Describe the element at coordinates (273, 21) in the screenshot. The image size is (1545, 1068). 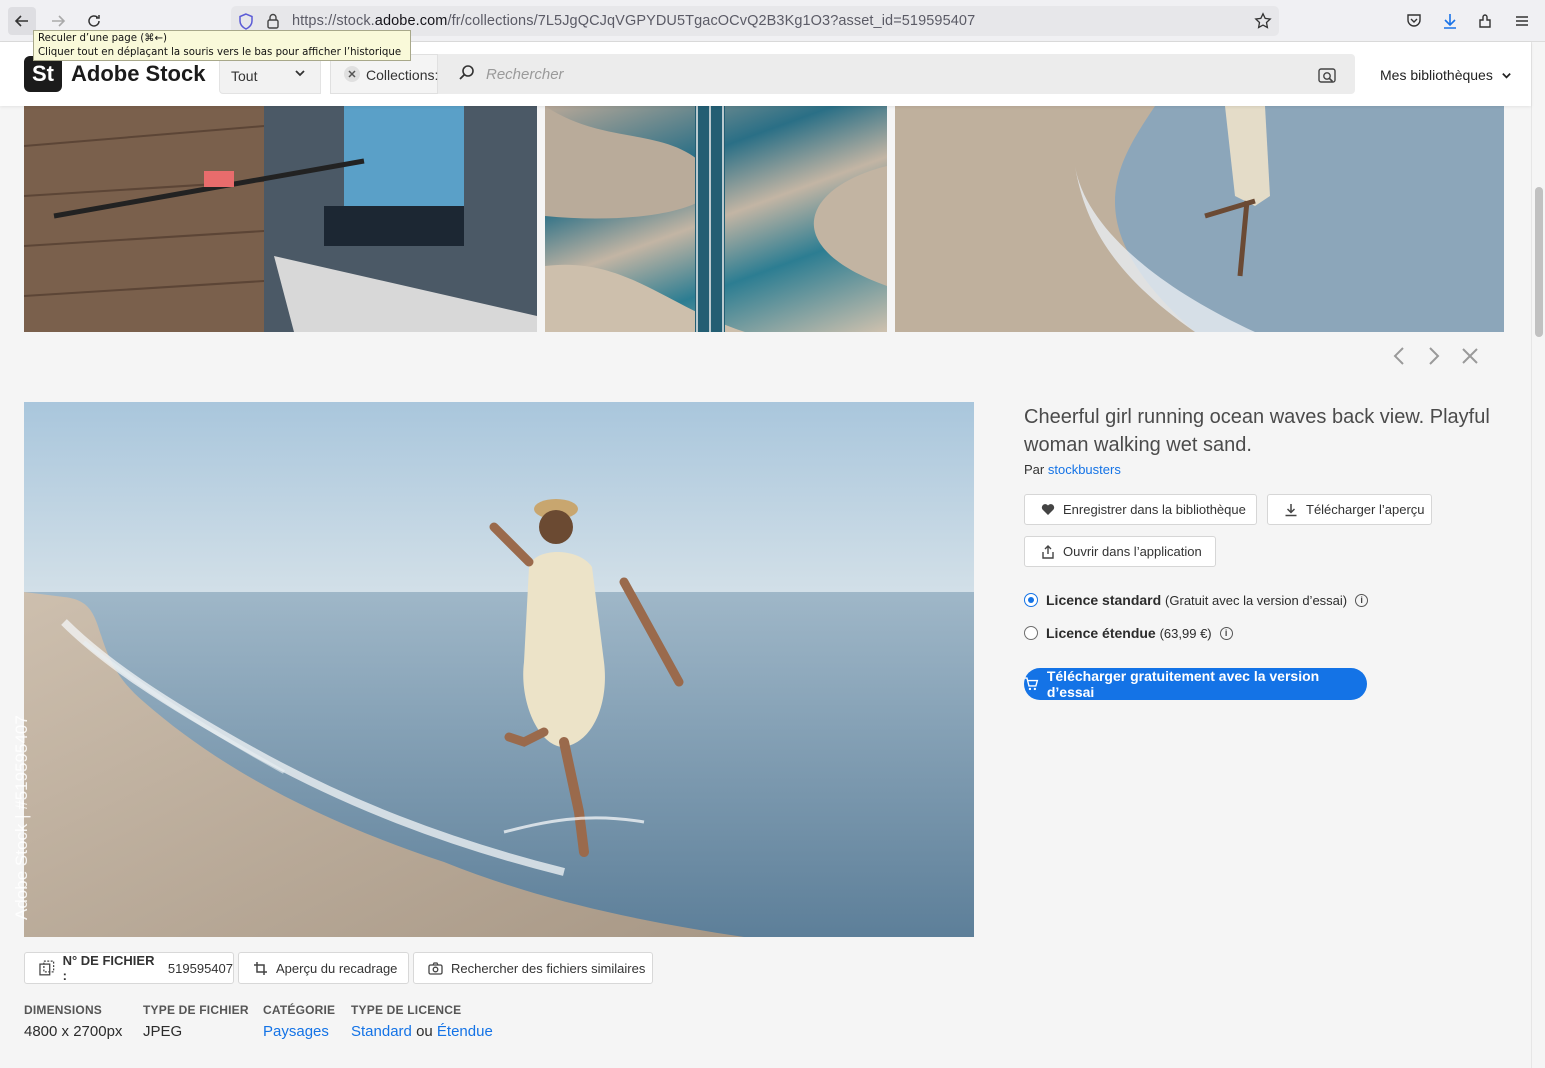
I see `lock-icon` at that location.